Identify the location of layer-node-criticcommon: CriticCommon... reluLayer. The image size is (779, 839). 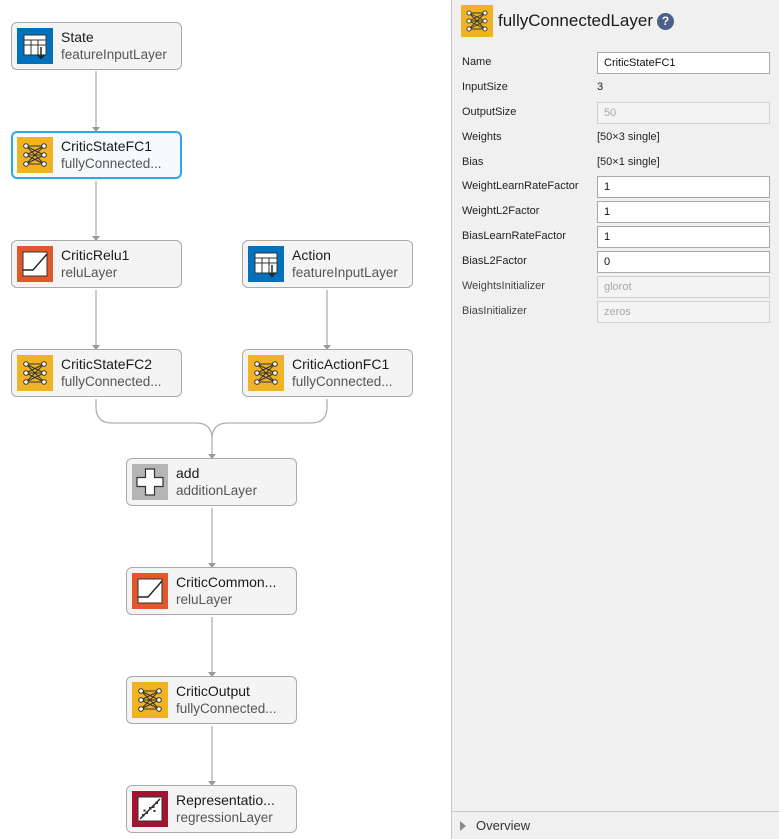
(211, 591).